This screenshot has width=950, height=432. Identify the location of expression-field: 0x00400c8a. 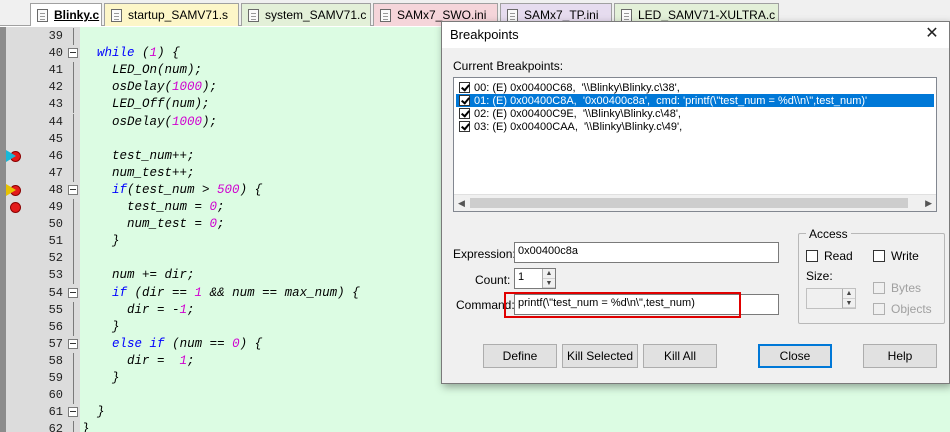
(646, 252).